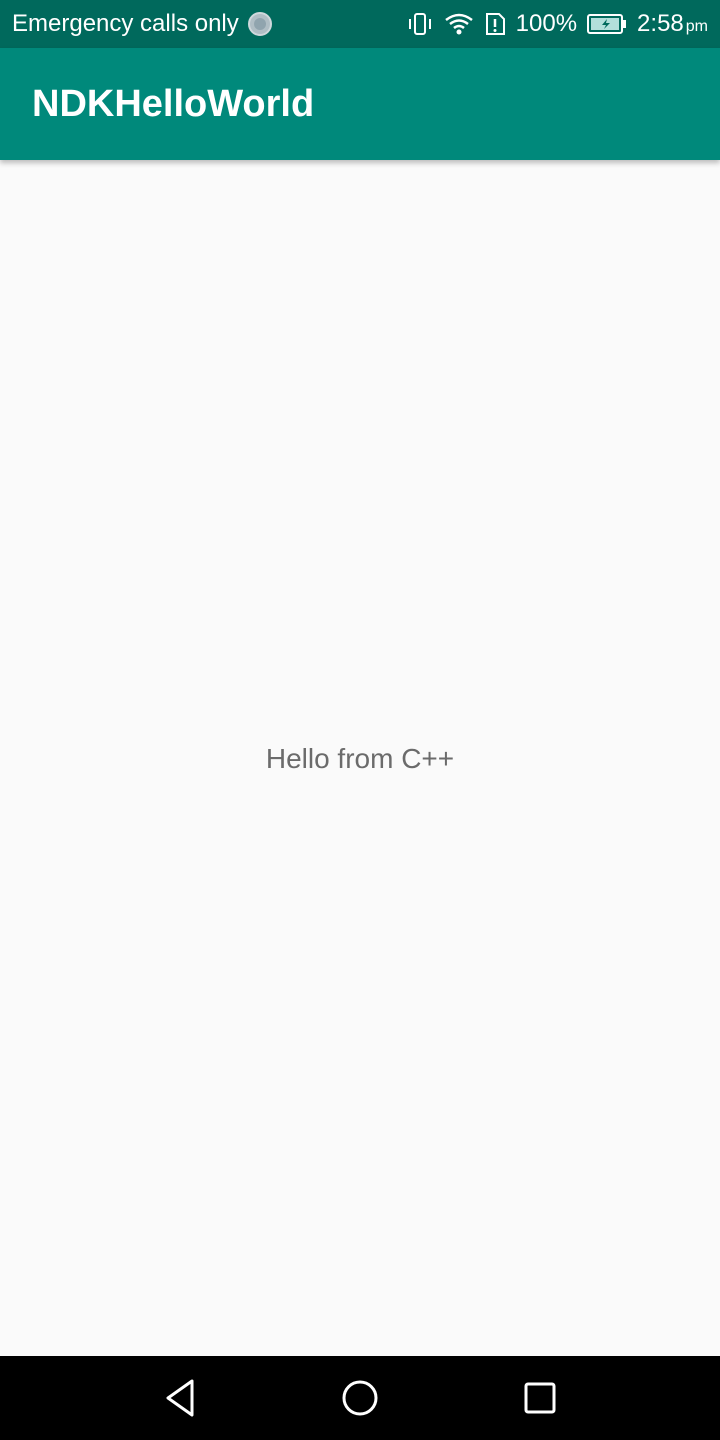 The image size is (720, 1440). I want to click on vibrate-icon, so click(420, 24).